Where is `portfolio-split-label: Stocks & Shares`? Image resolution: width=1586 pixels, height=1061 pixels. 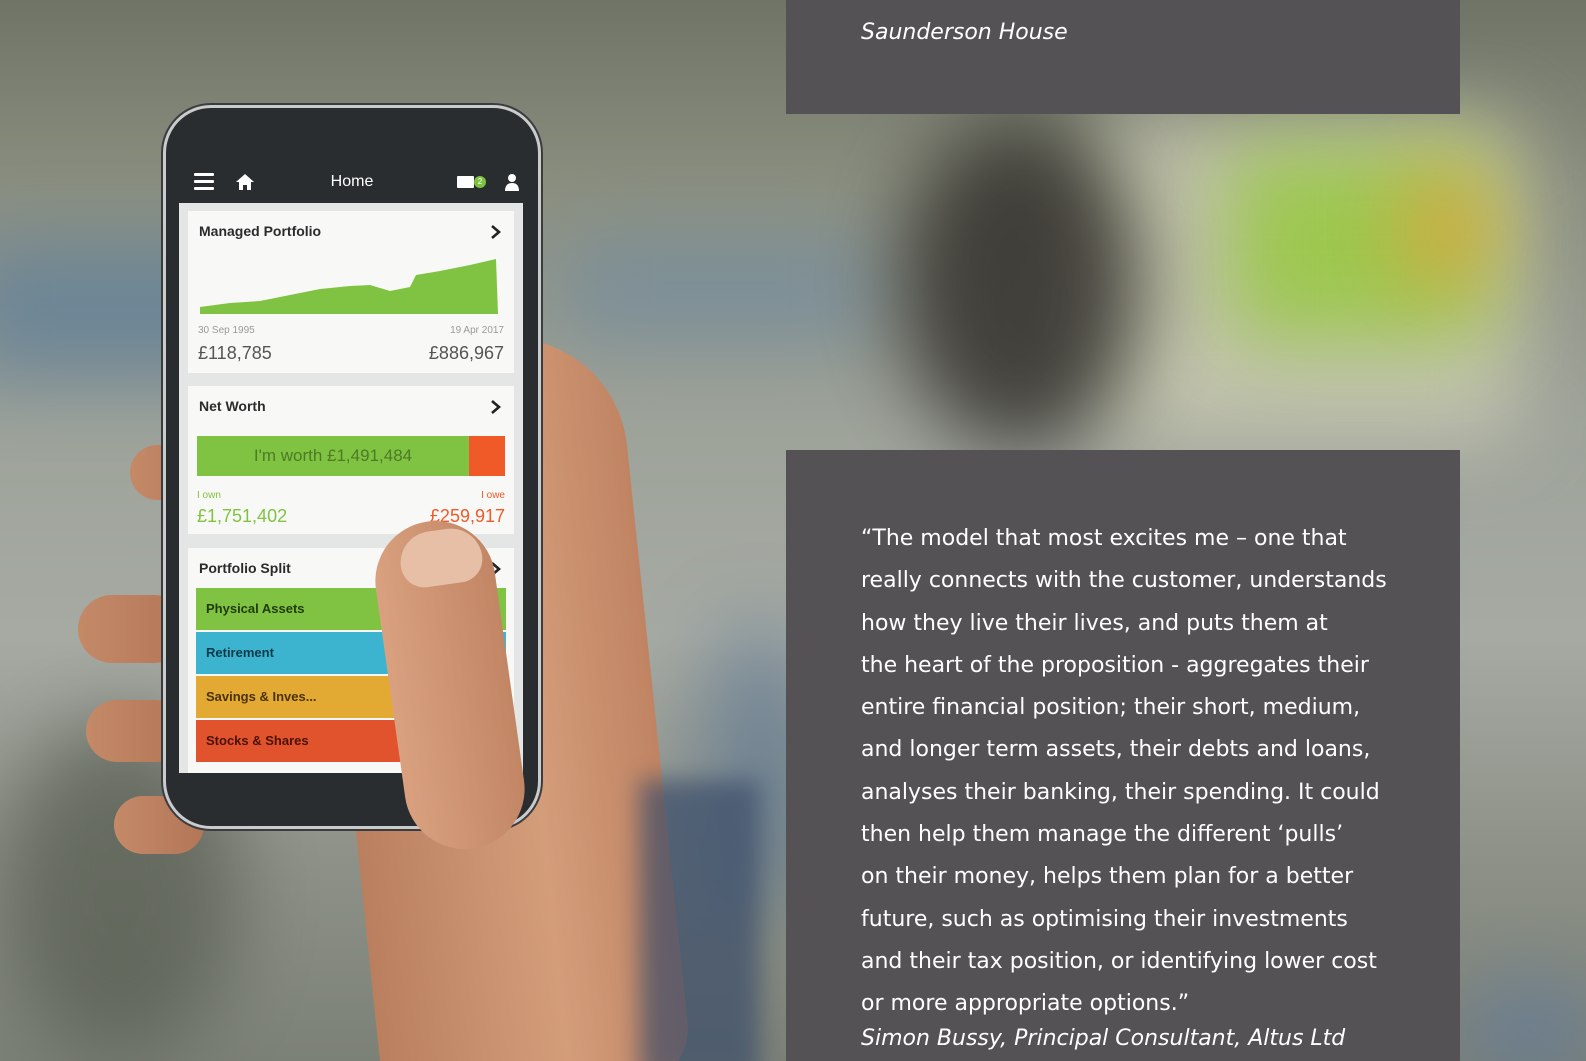 portfolio-split-label: Stocks & Shares is located at coordinates (257, 740).